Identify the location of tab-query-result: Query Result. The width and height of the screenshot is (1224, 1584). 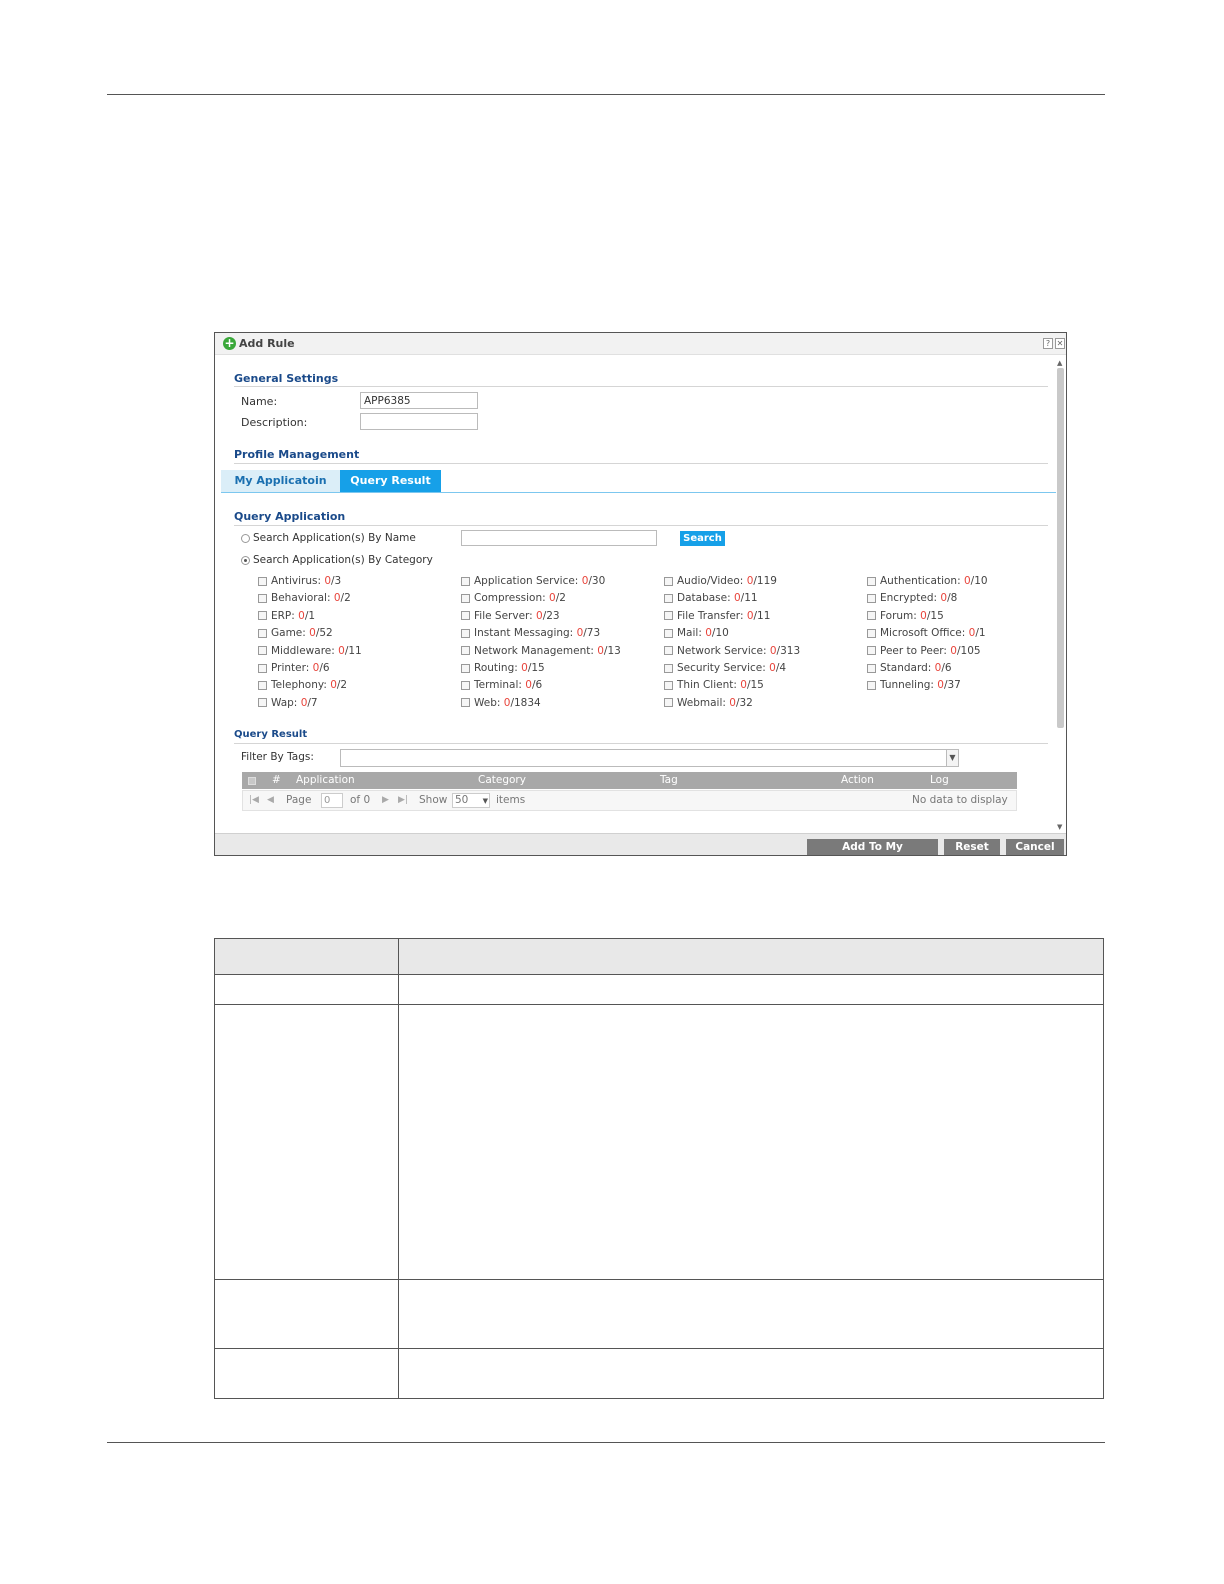
(390, 481).